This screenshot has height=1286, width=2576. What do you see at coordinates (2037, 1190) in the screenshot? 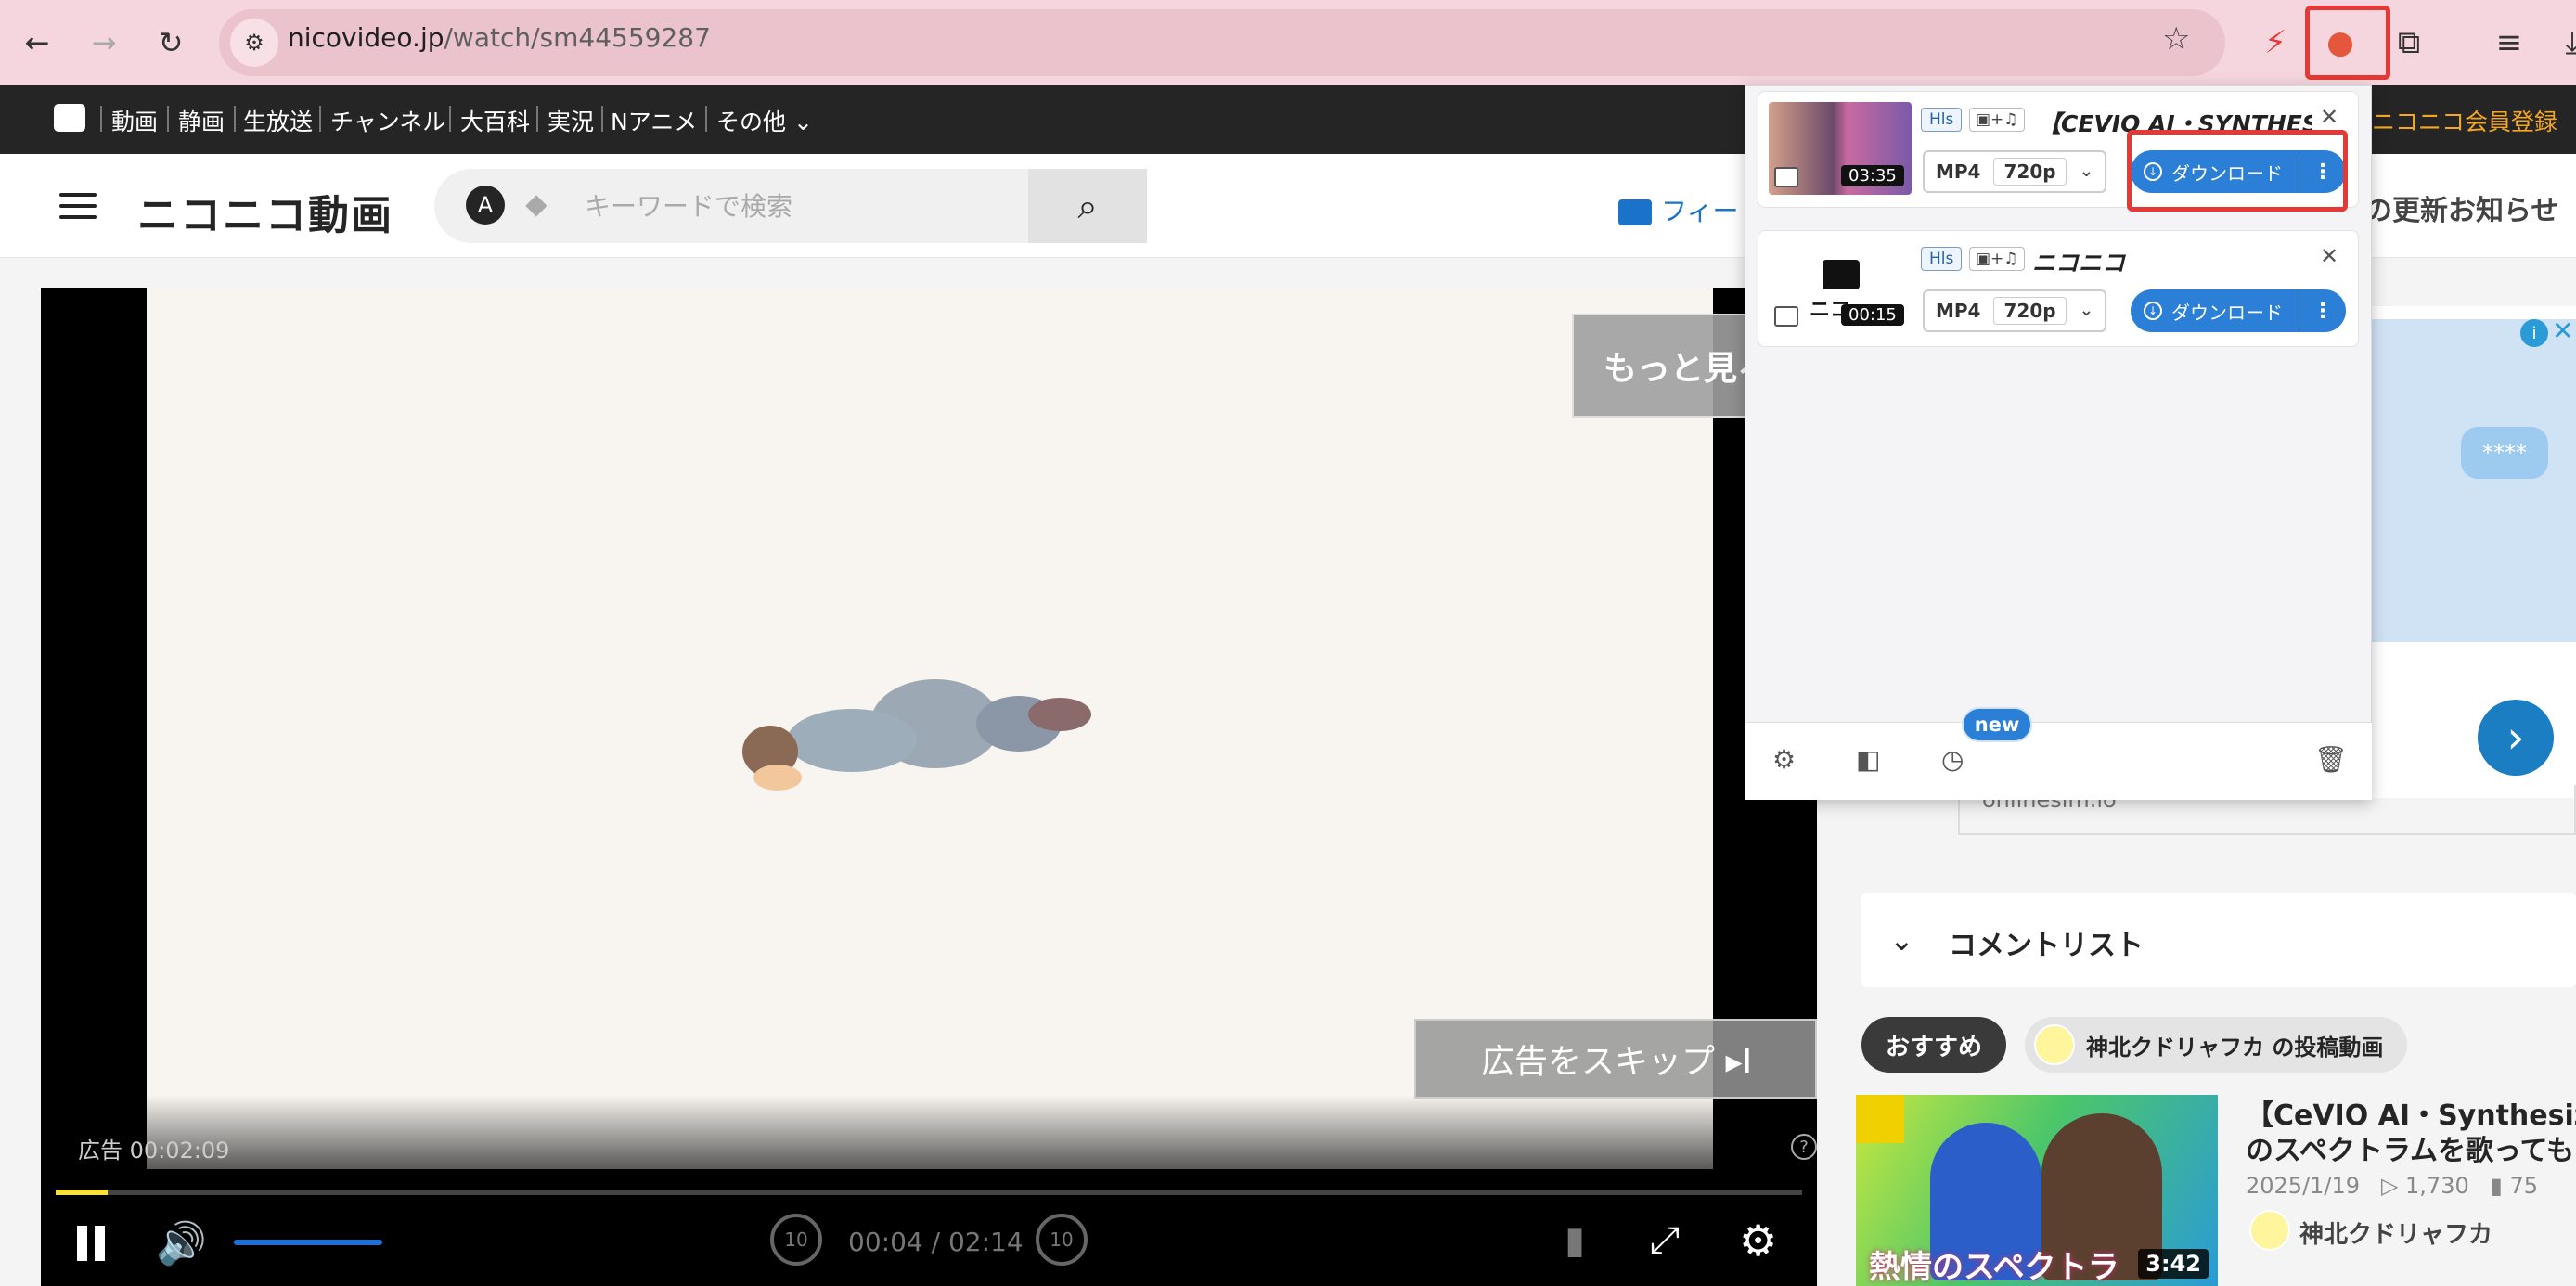
I see `recommended-thumbnail: 熱情のスペクトラ 3:42` at bounding box center [2037, 1190].